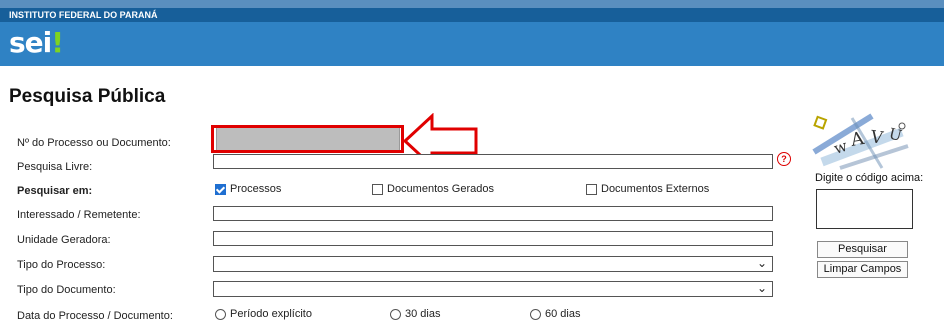 Image resolution: width=944 pixels, height=322 pixels. I want to click on free-search-input, so click(493, 161).